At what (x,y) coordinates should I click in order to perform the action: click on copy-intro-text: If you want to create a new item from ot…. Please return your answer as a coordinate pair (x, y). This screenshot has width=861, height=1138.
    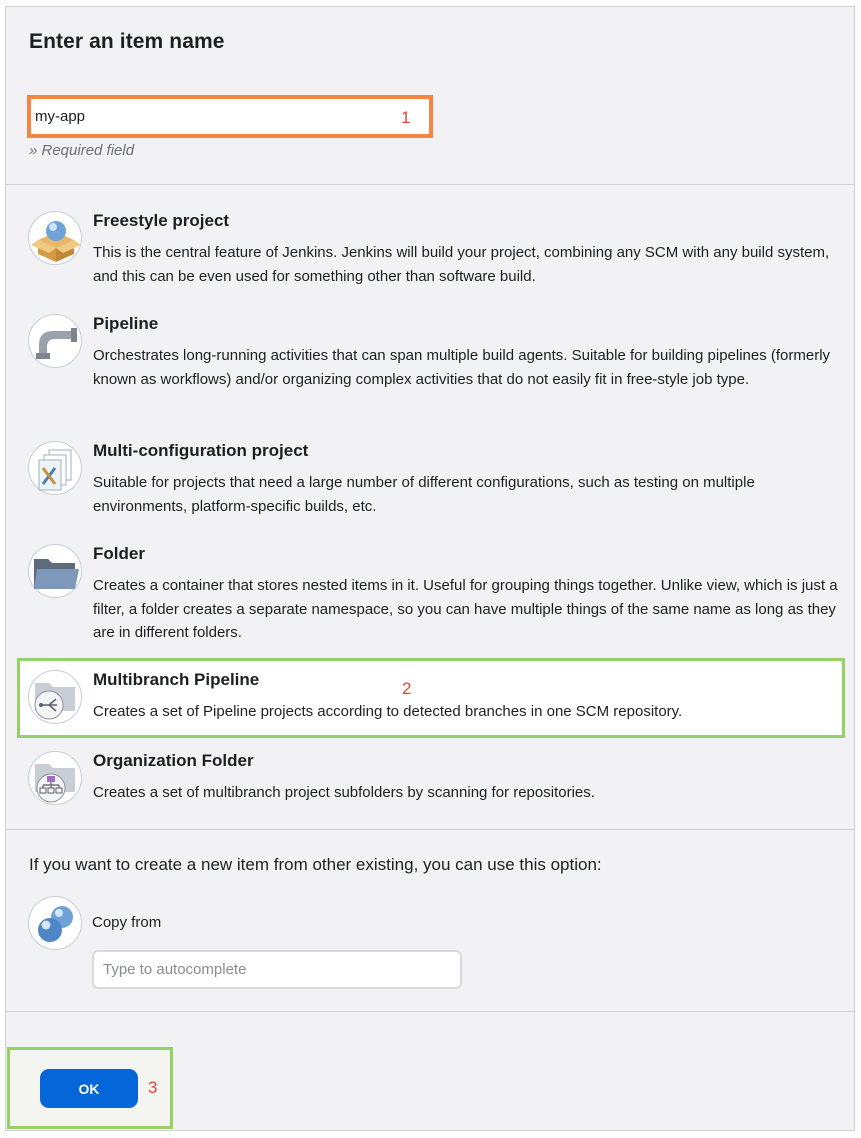
    Looking at the image, I should click on (315, 864).